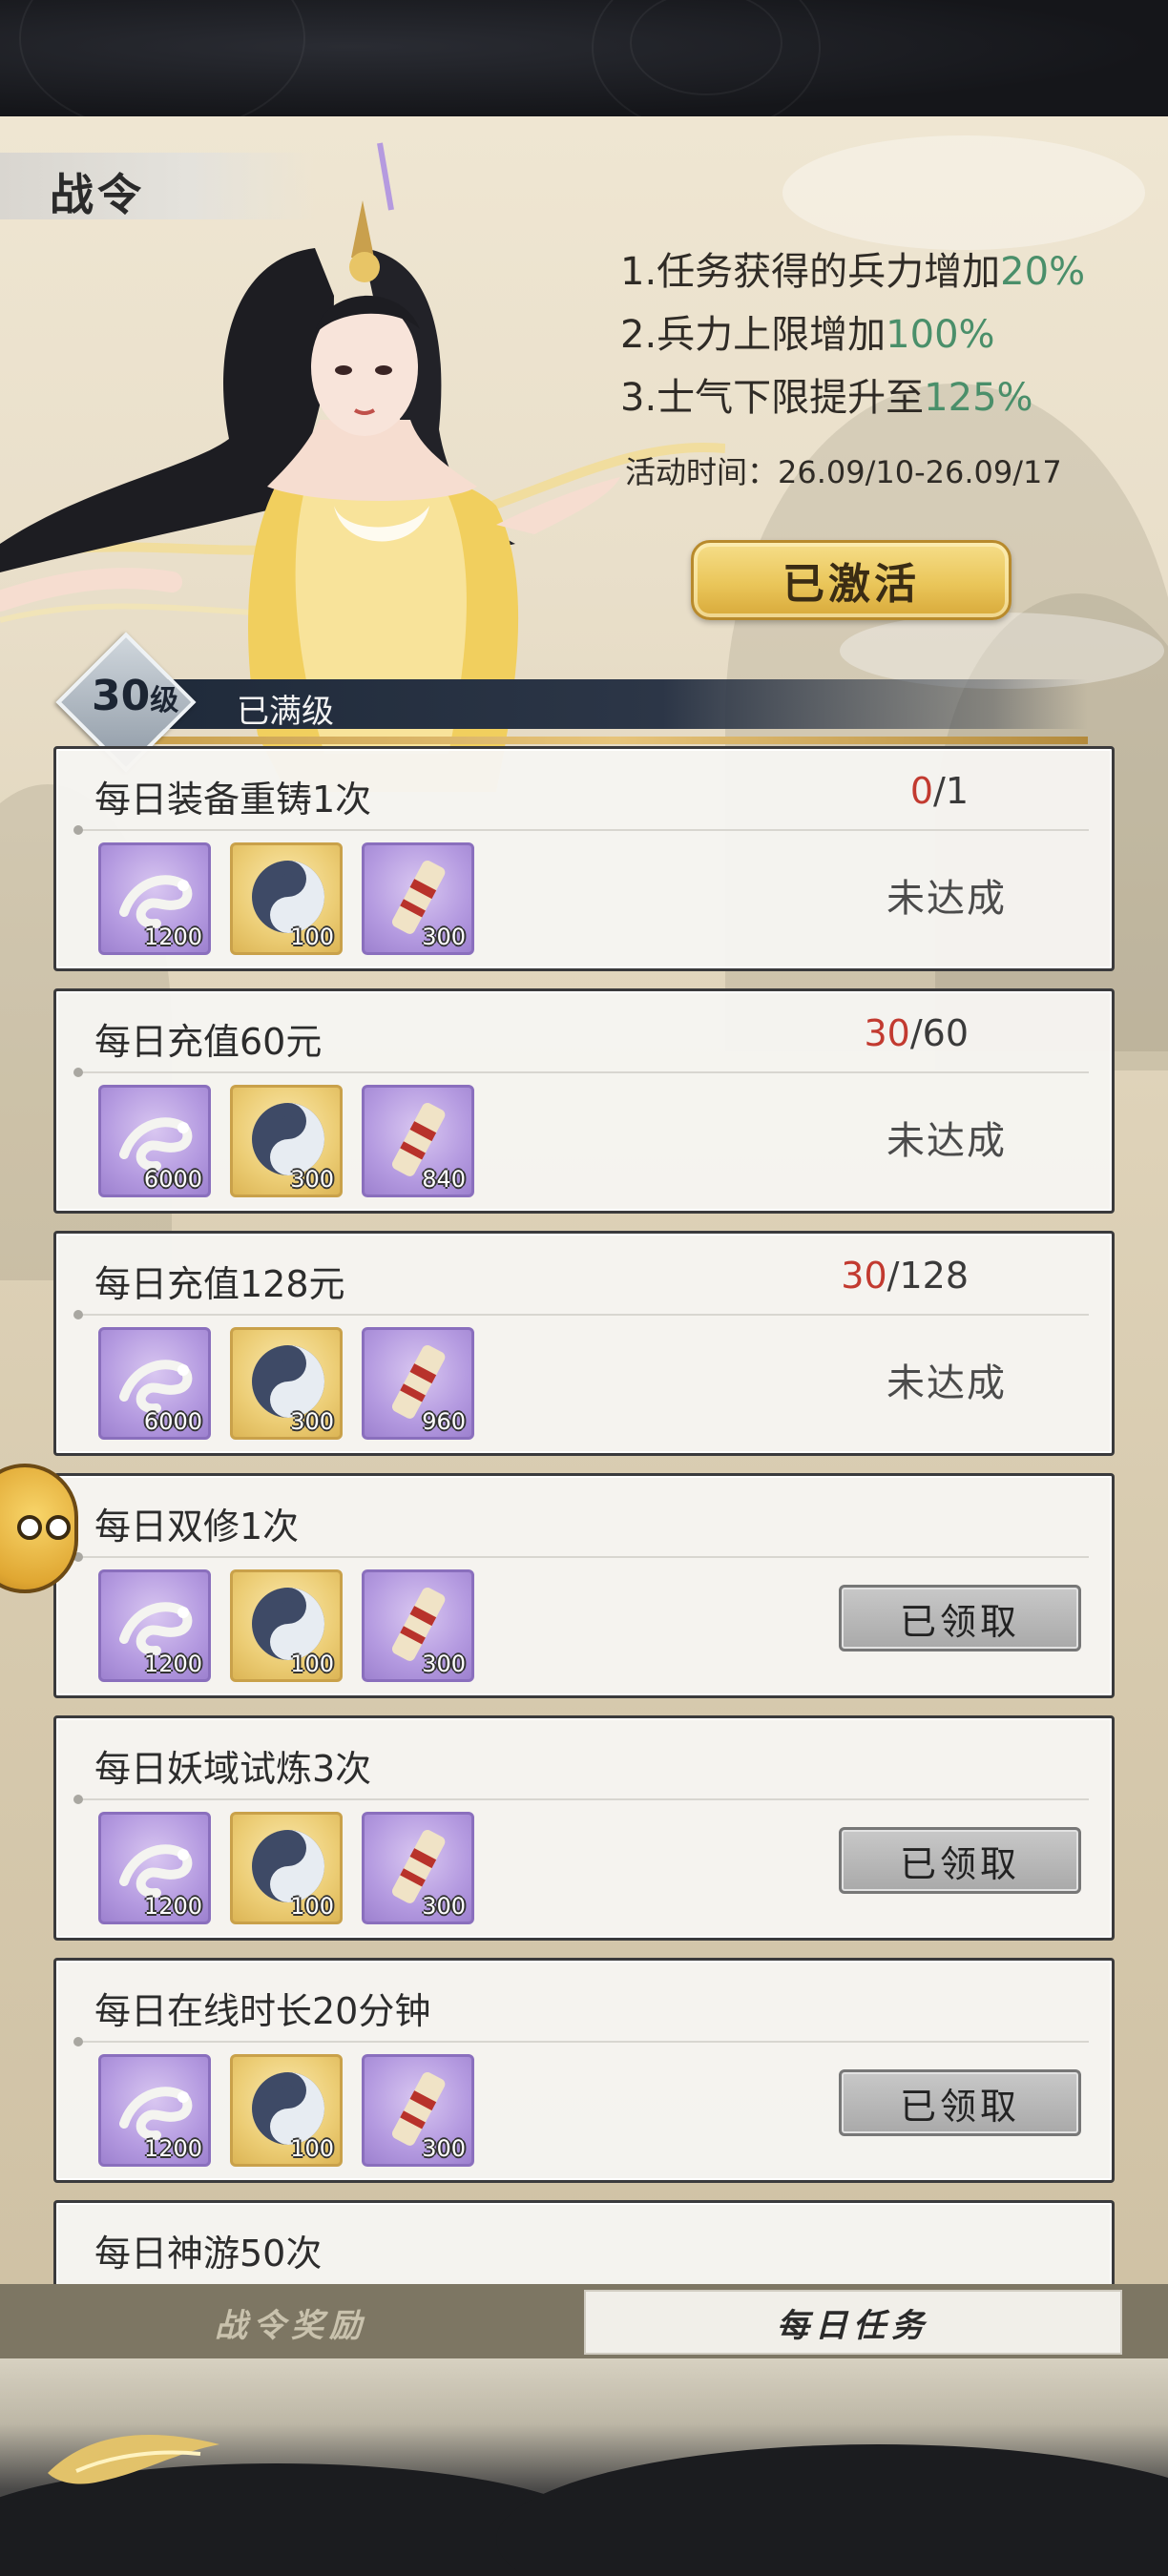 This screenshot has height=2576, width=1168. What do you see at coordinates (921, 791) in the screenshot?
I see `progress-current: 0` at bounding box center [921, 791].